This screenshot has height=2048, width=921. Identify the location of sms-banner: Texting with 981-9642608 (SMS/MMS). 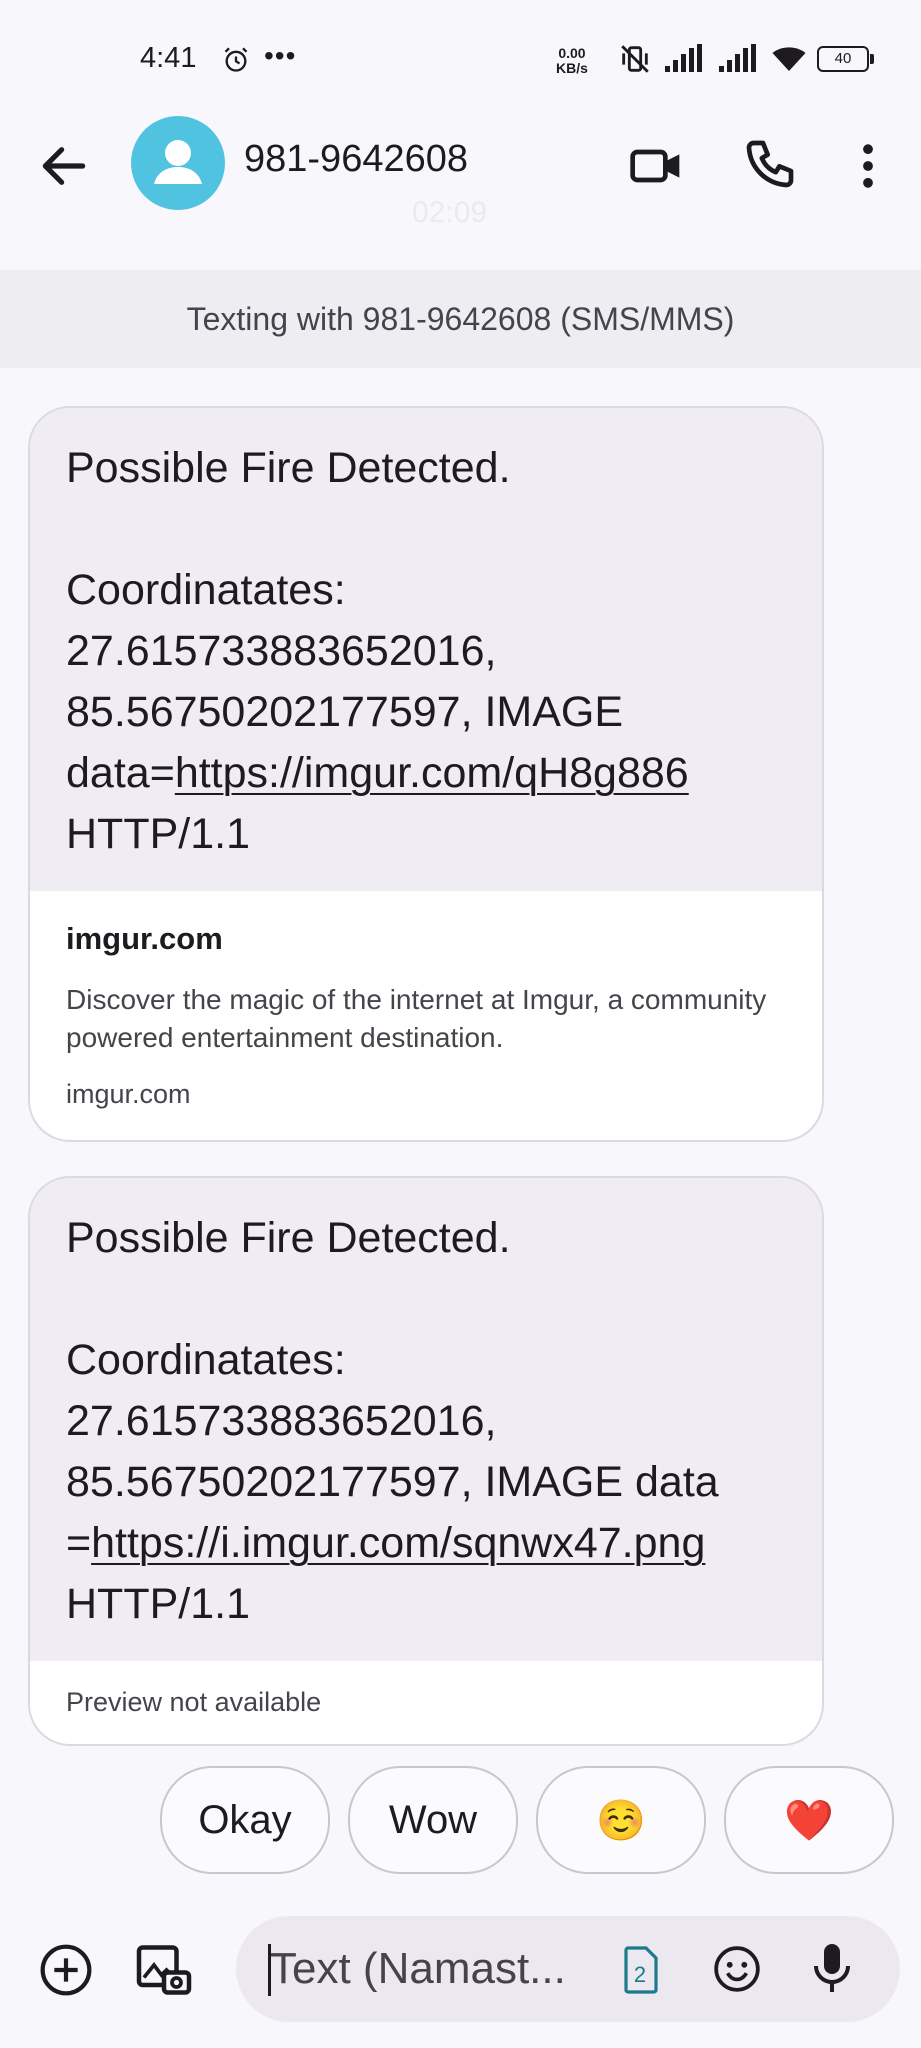
(460, 319).